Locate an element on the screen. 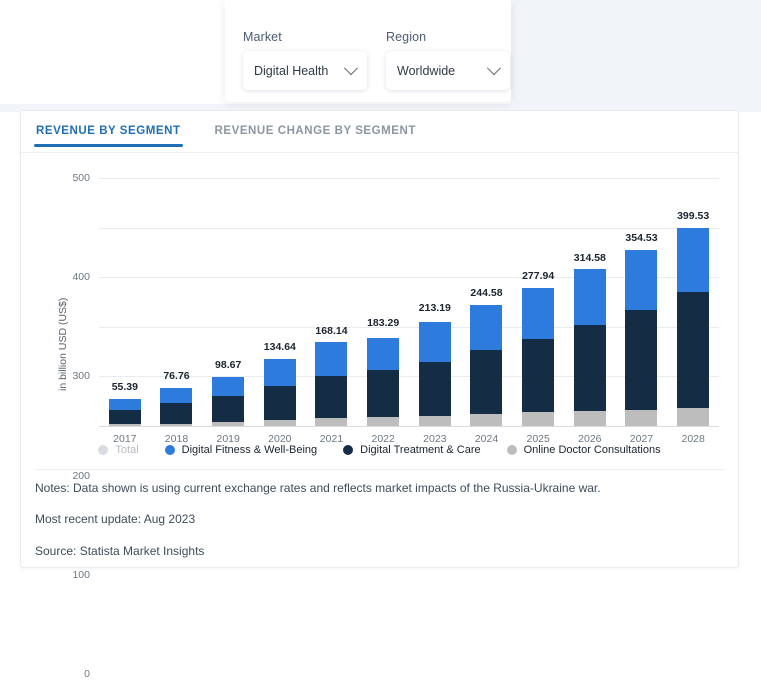 This screenshot has width=761, height=680. tab-revenue-by-segment: REVENUE BY SEGMENT is located at coordinates (108, 132).